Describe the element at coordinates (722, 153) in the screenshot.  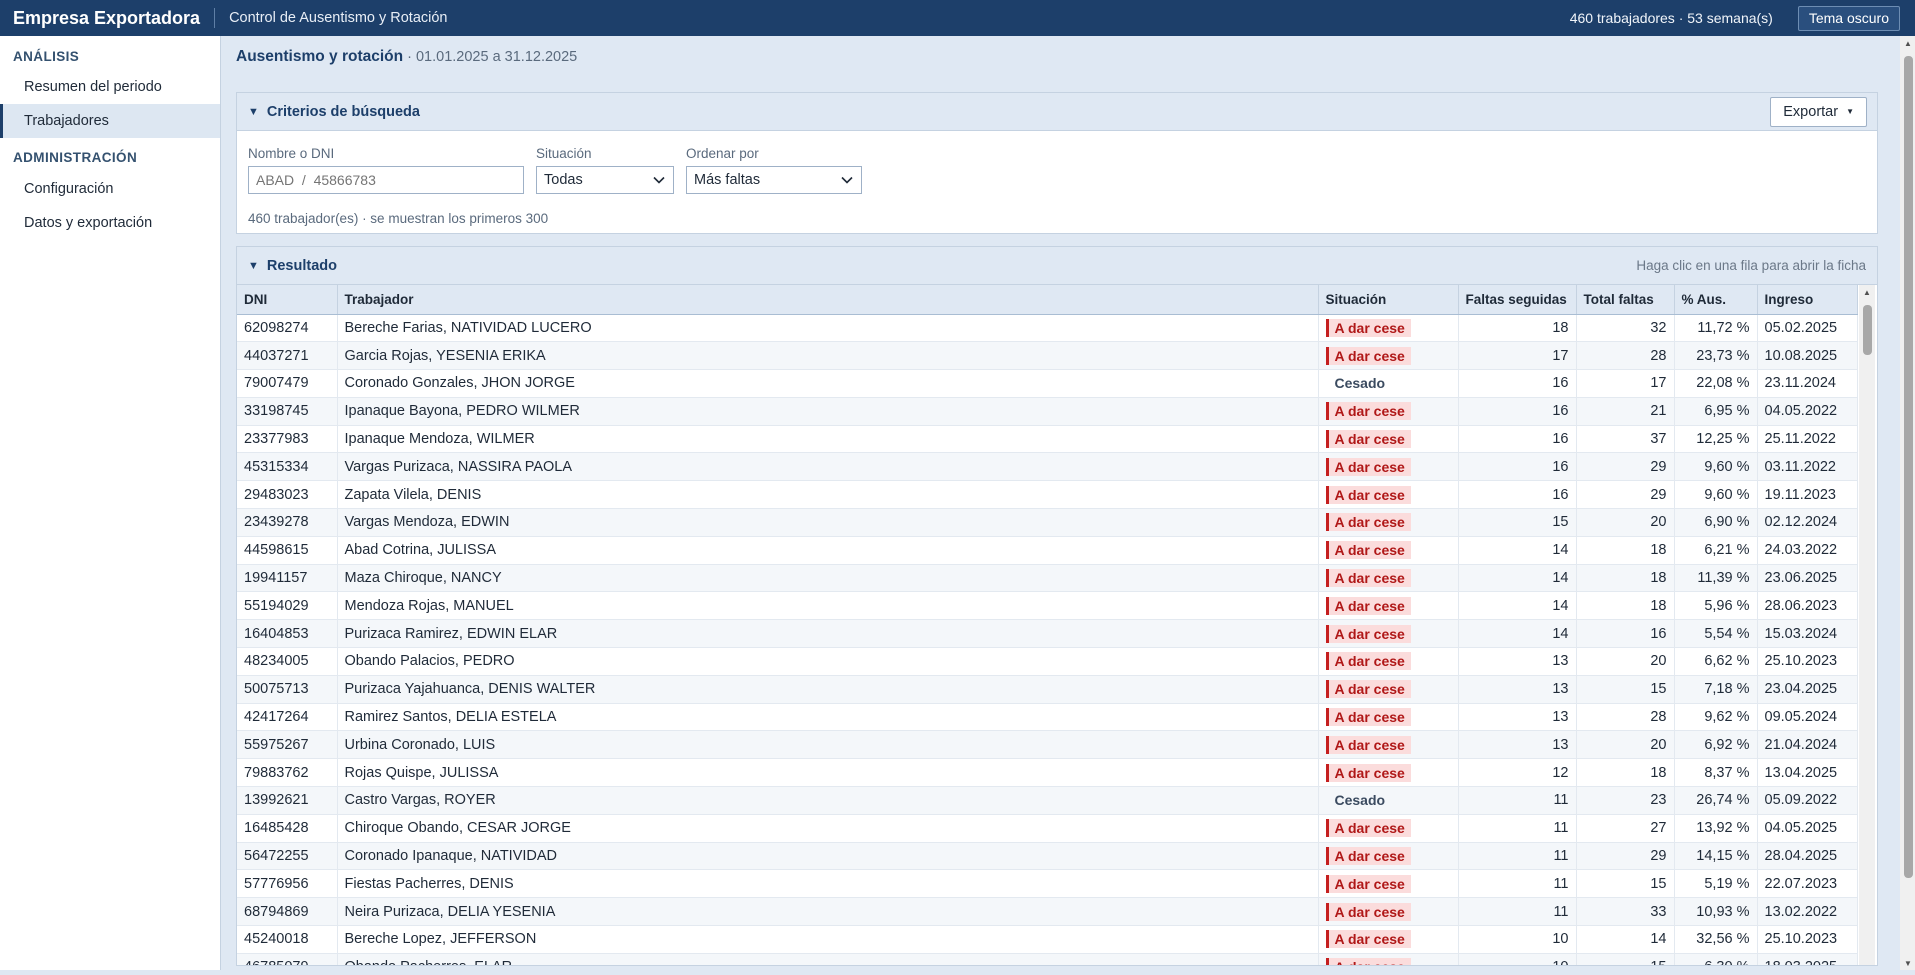
I see `order-field-label: Ordenar por` at that location.